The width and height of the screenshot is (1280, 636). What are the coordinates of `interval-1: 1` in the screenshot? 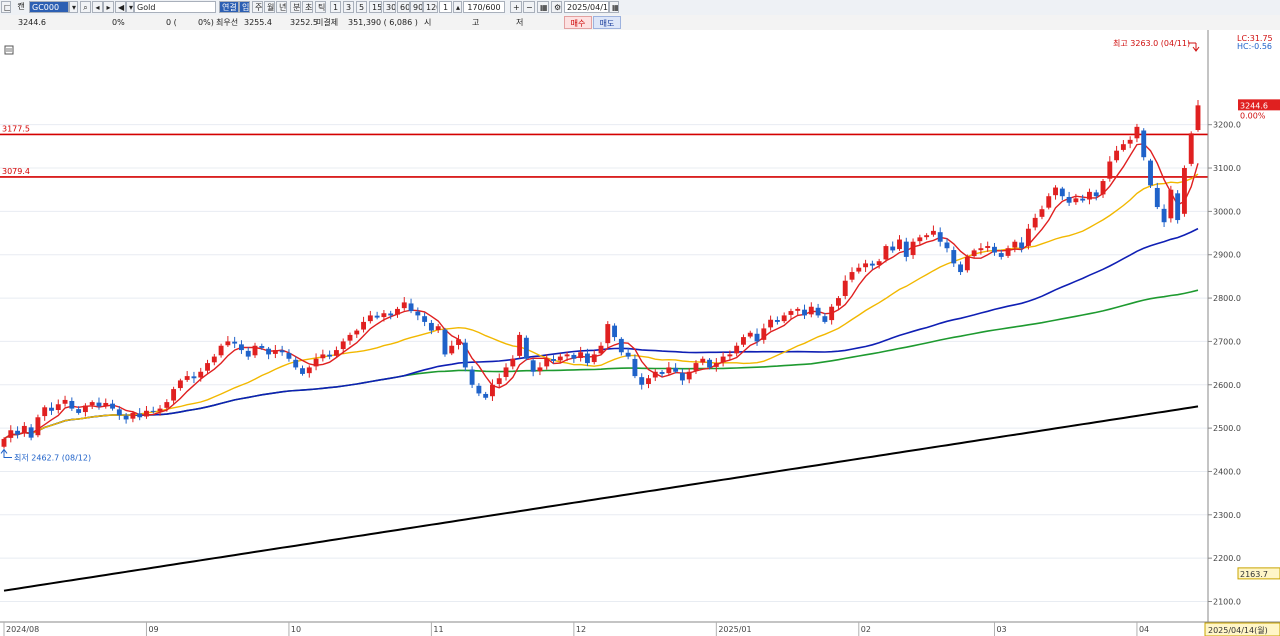 It's located at (335, 7).